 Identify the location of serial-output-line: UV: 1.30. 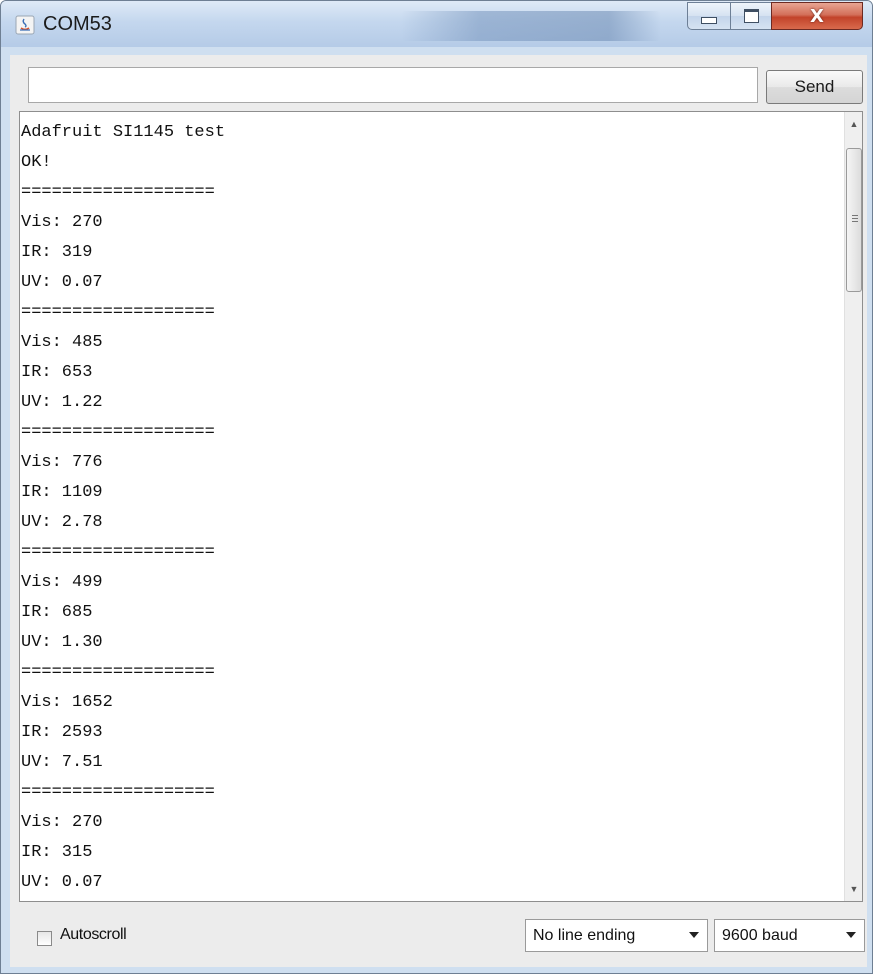
(62, 642).